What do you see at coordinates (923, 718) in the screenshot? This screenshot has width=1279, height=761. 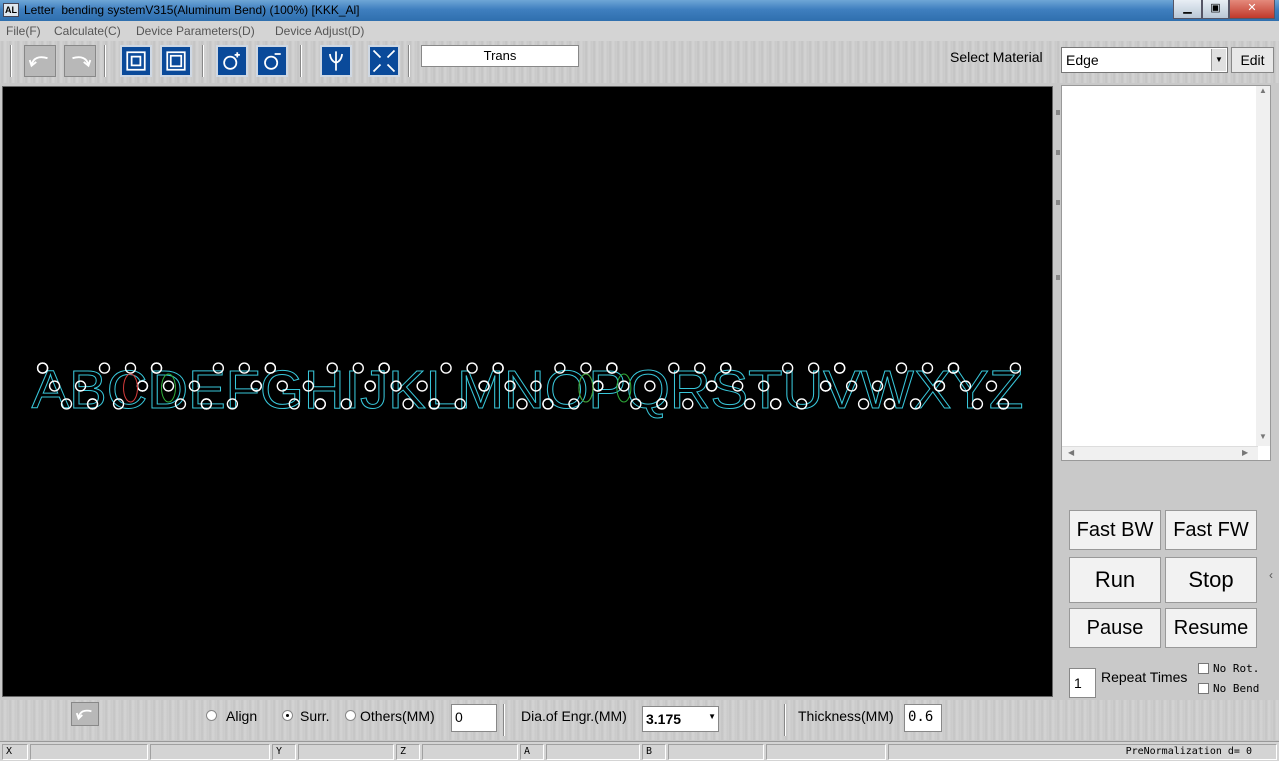 I see `thickness-input: 0.6` at bounding box center [923, 718].